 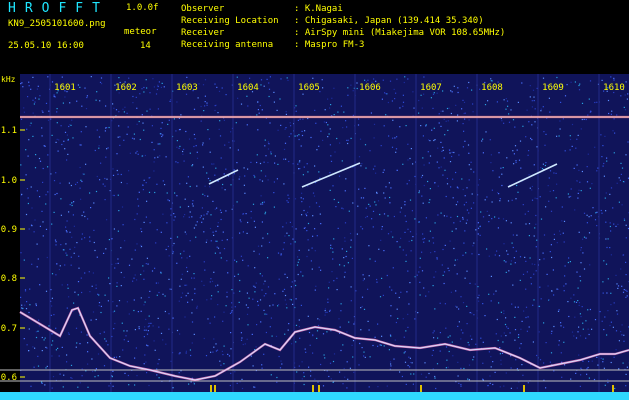 I want to click on time-label: 1604, so click(x=248, y=88).